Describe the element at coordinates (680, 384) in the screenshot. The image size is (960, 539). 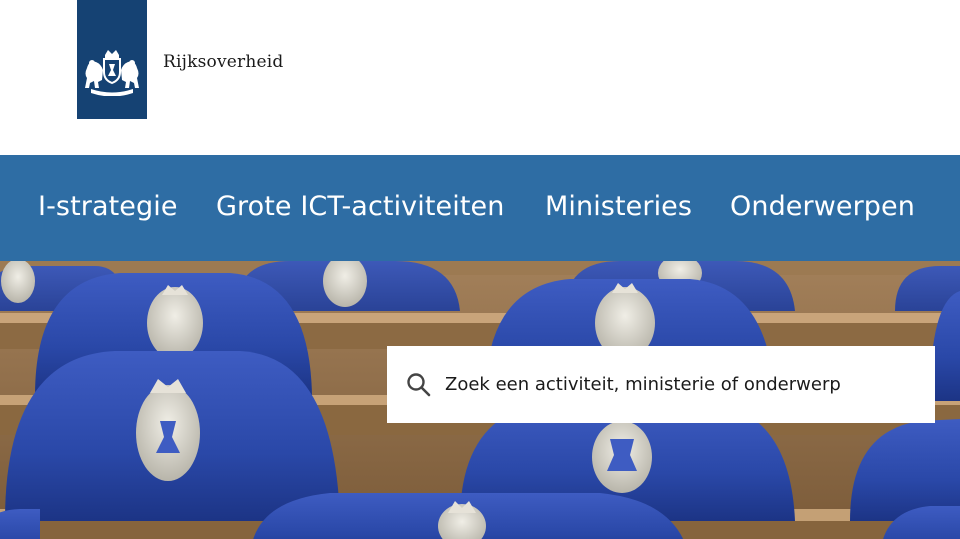
I see `search-input` at that location.